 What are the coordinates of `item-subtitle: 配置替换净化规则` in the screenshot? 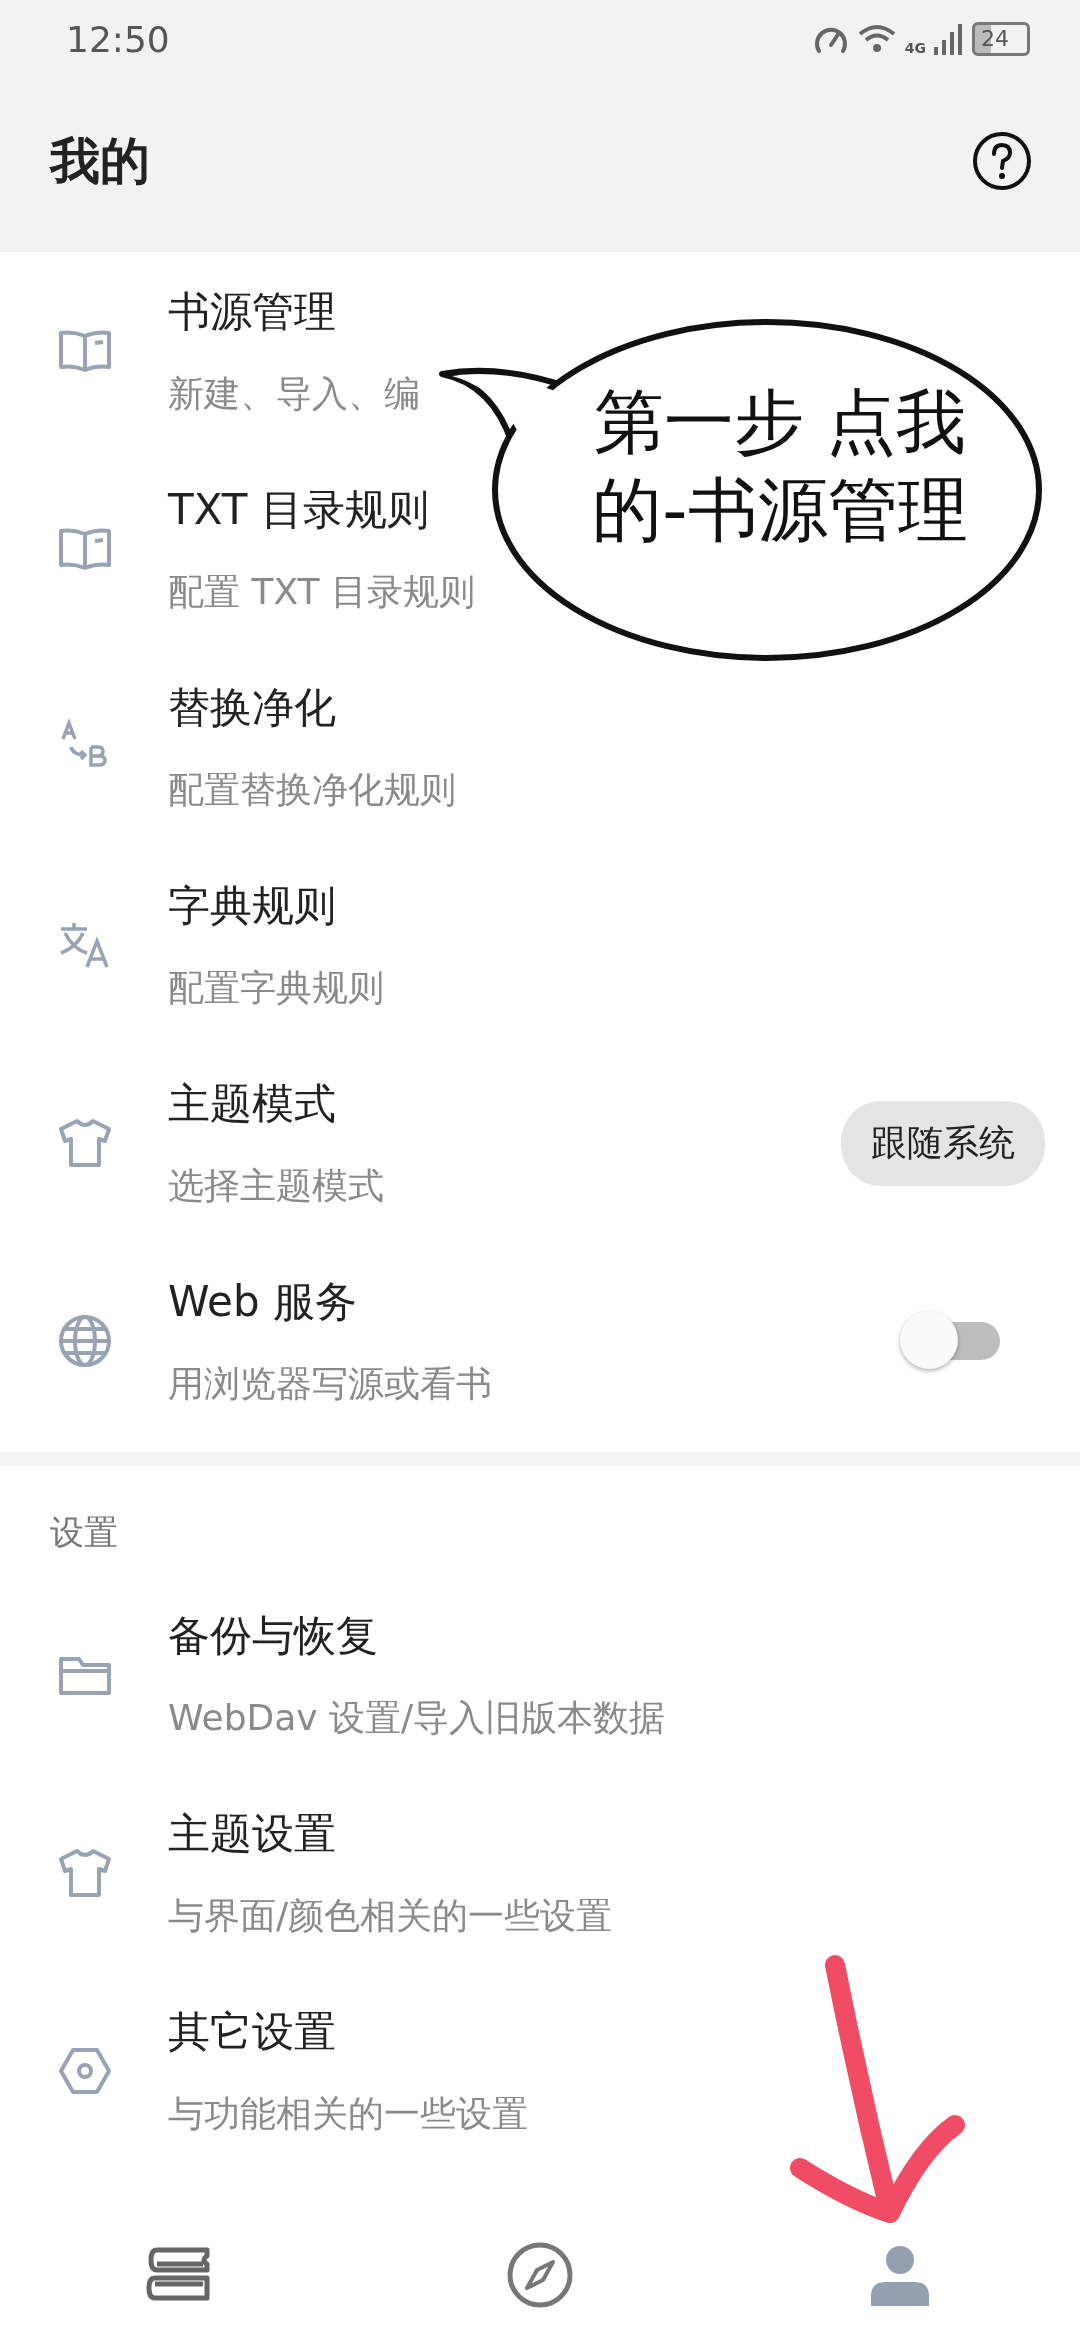 It's located at (312, 789).